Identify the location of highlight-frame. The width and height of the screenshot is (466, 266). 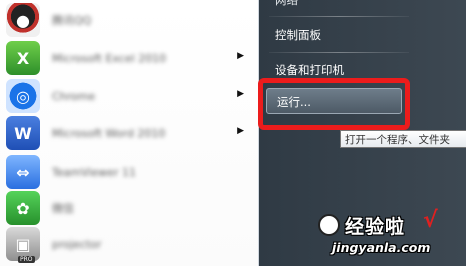
(334, 104).